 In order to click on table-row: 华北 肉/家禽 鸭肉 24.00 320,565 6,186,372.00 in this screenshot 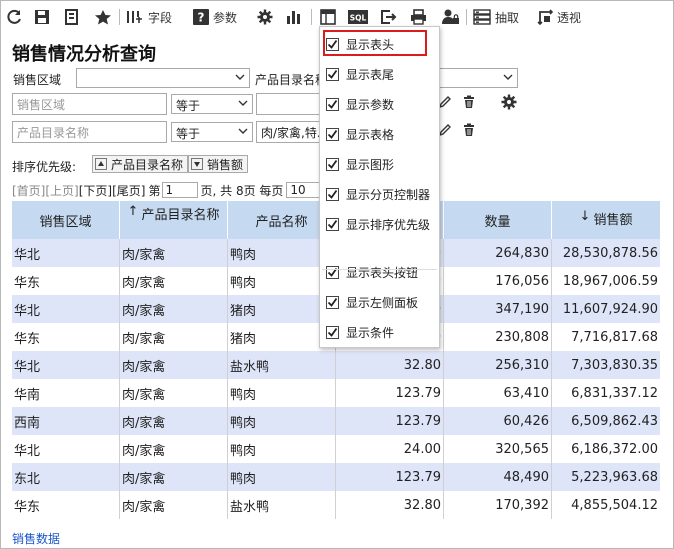, I will do `click(336, 449)`.